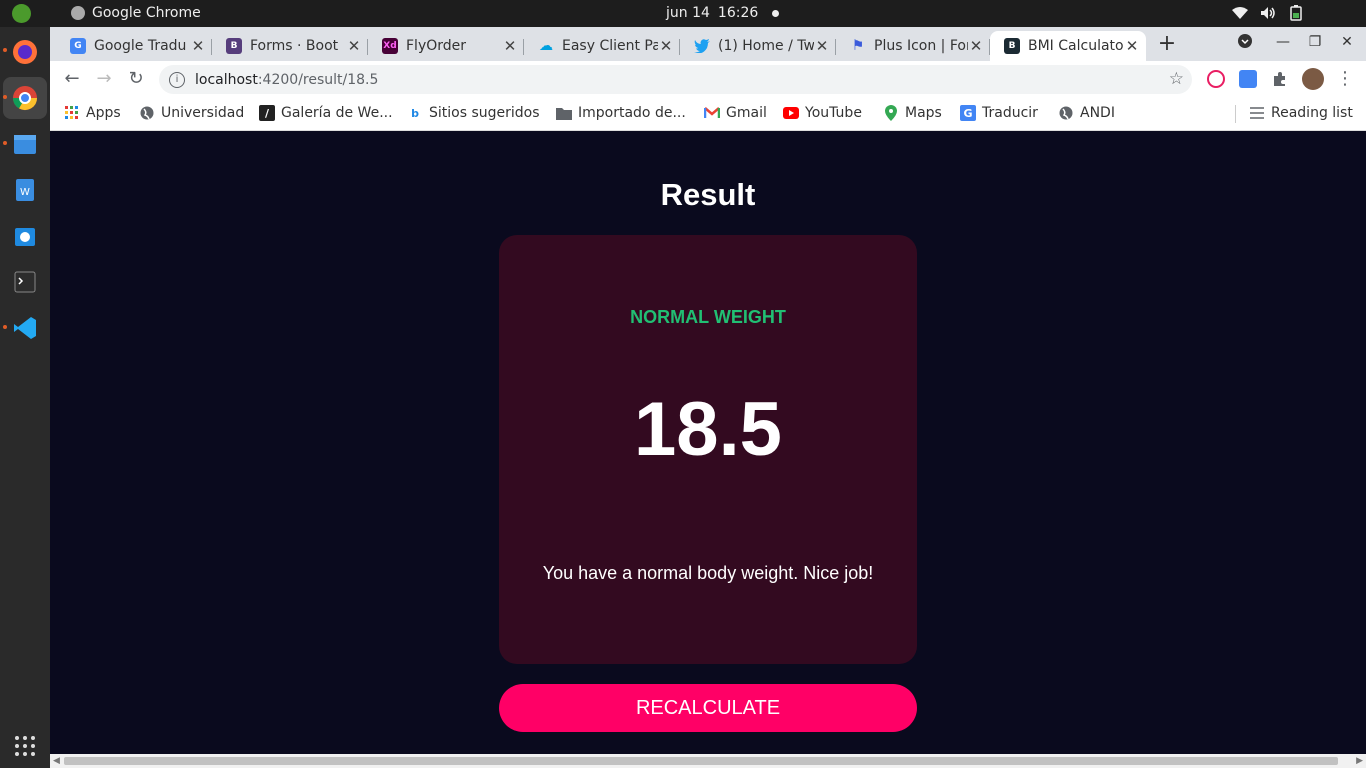 This screenshot has height=768, width=1366. I want to click on bmi-calculator-icon: B, so click(1012, 46).